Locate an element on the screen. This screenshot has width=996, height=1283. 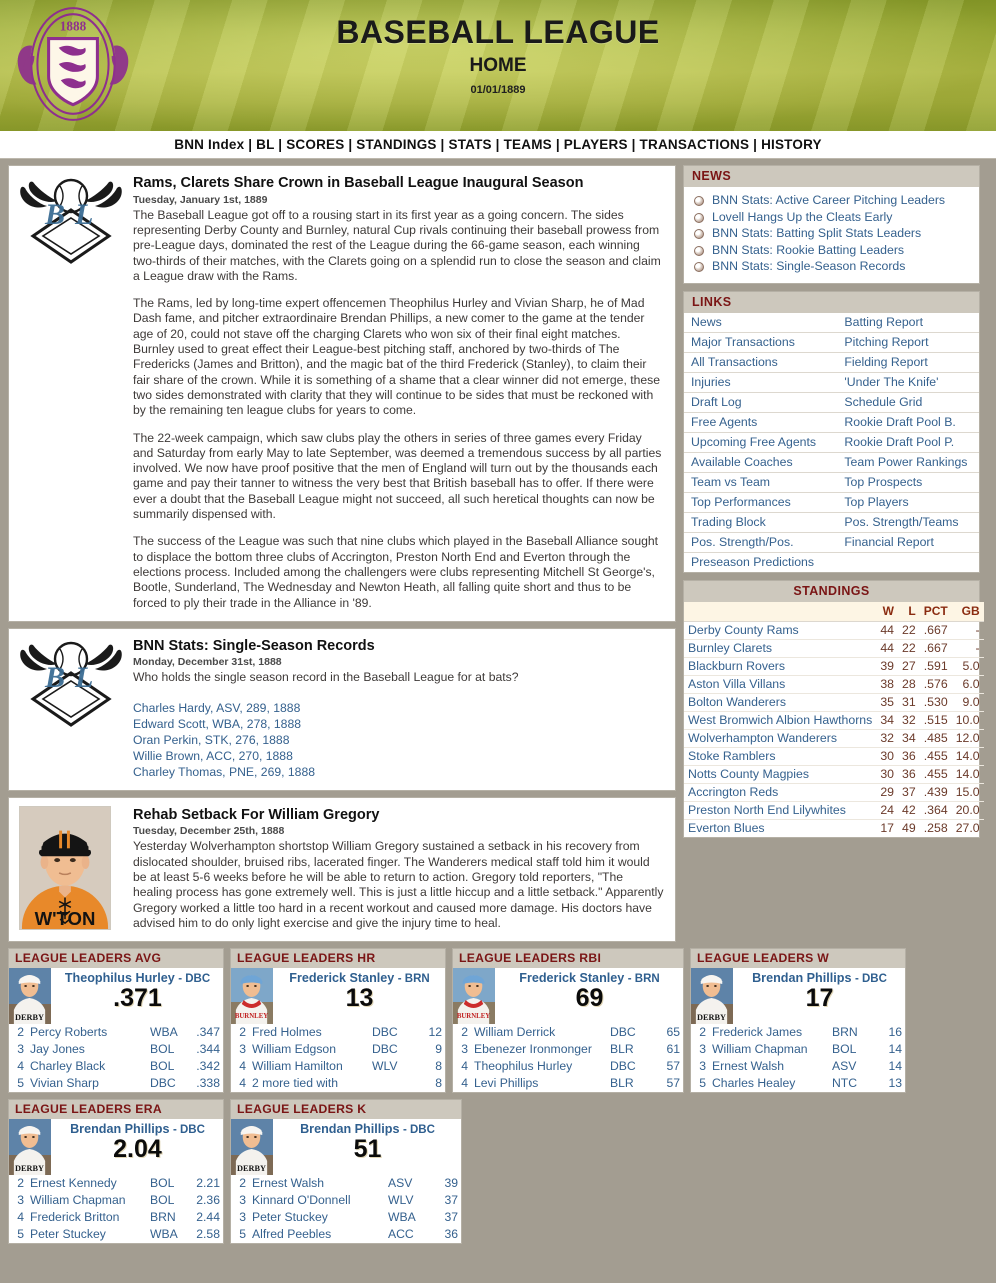
link-item: 'Under The Knife' is located at coordinates (908, 382).